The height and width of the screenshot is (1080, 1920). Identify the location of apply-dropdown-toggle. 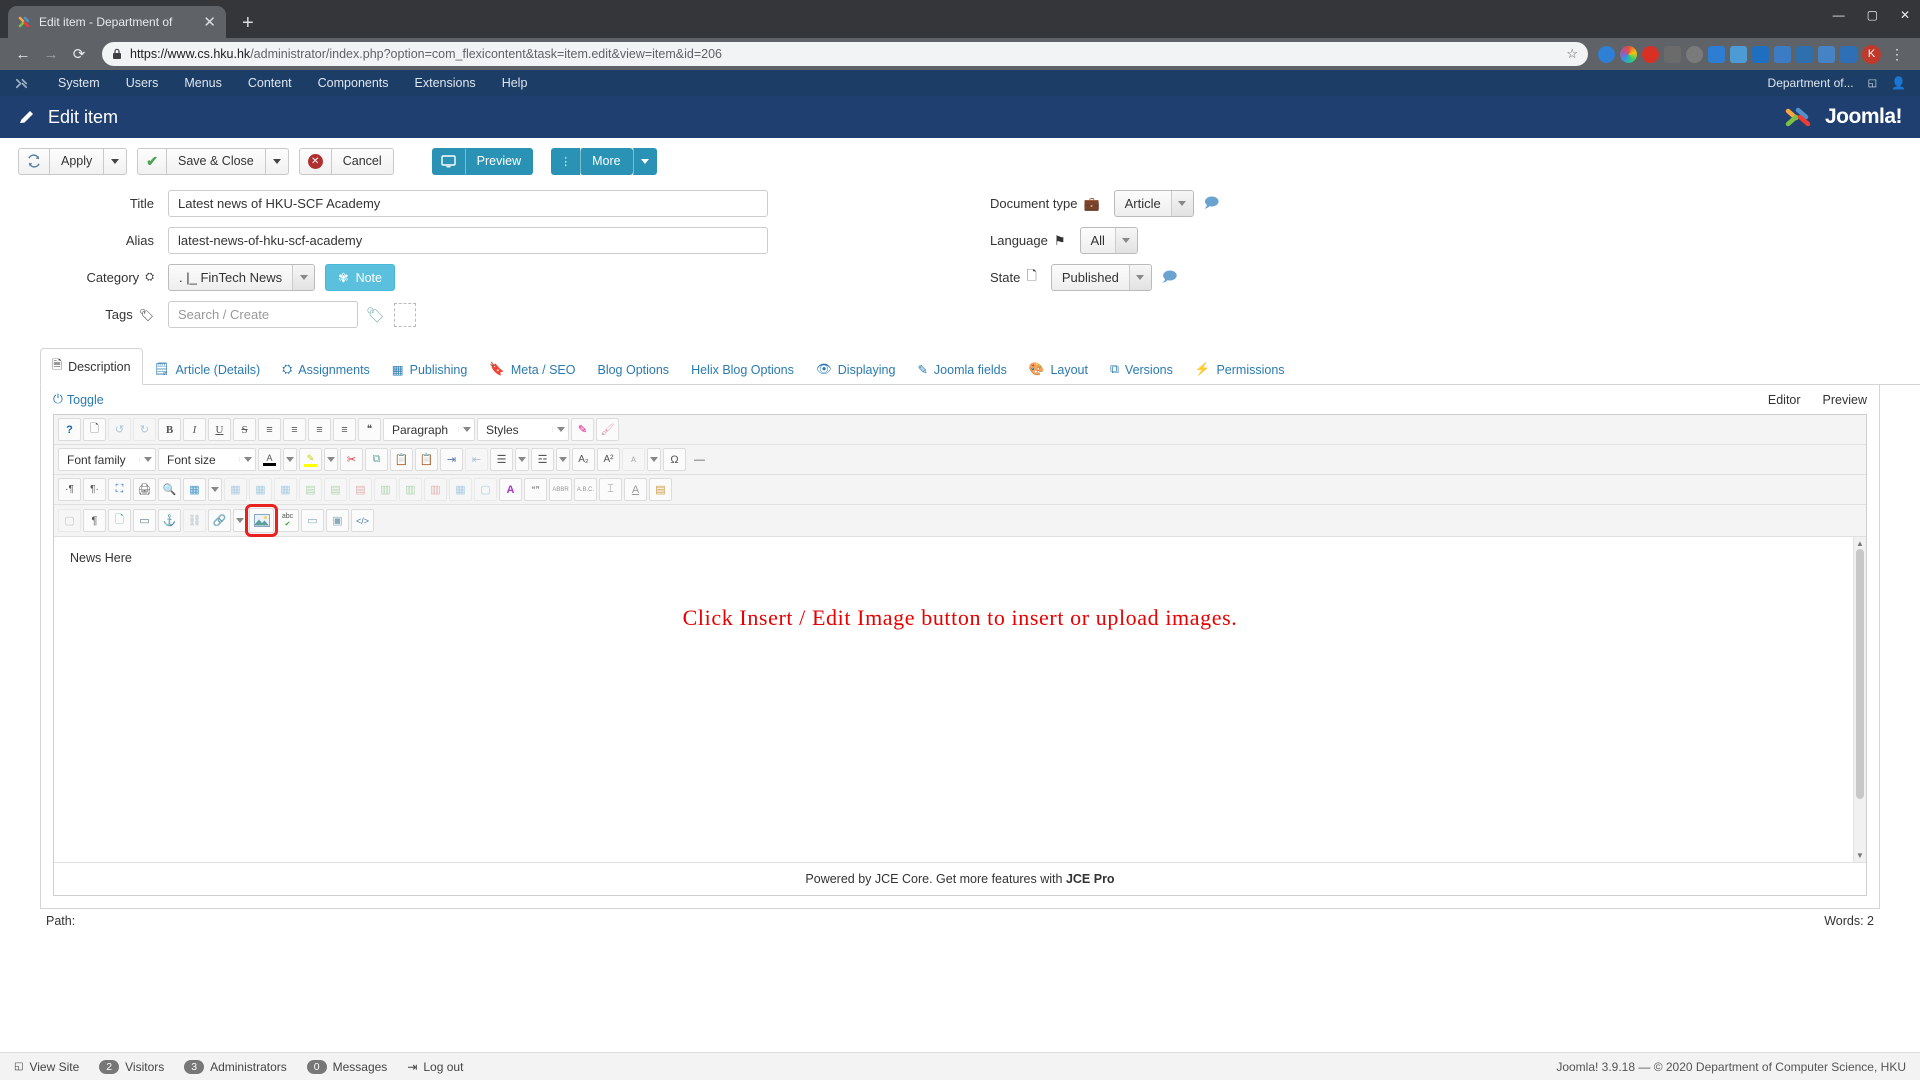
(116, 161).